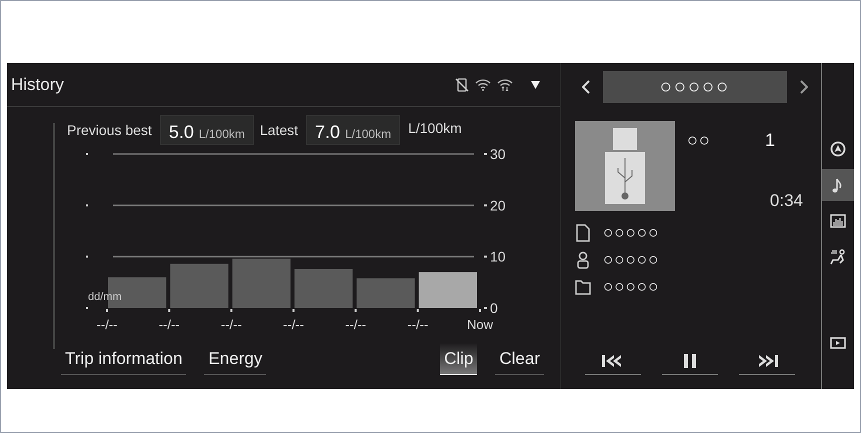  I want to click on x-axis-label: Now, so click(480, 324).